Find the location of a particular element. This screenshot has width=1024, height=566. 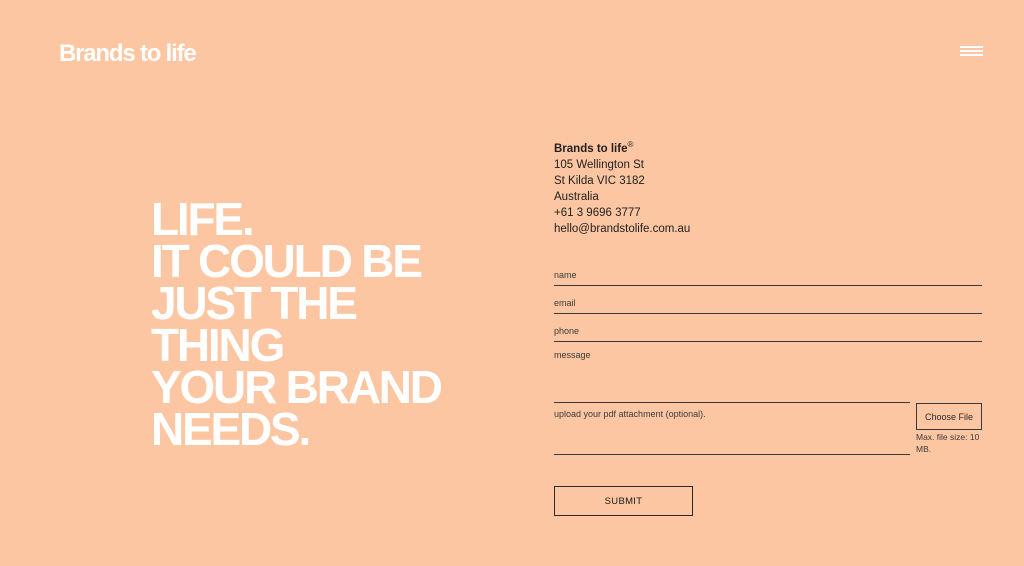

hero-line: YOUR BRAND is located at coordinates (297, 387).